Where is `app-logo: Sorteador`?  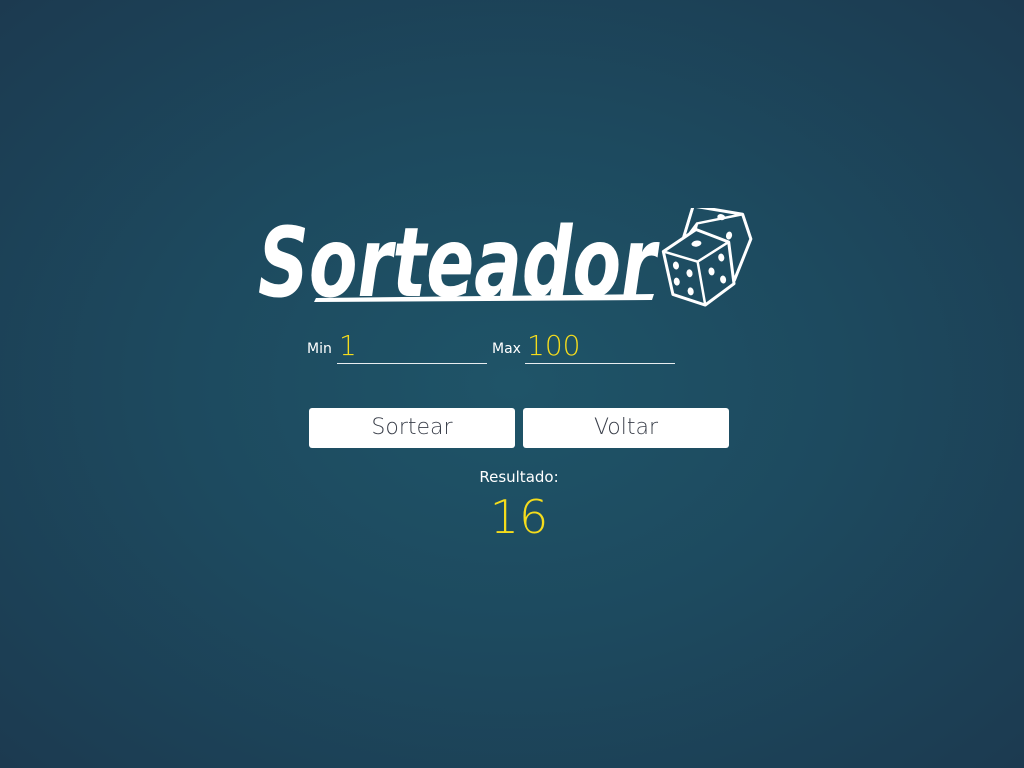 app-logo: Sorteador is located at coordinates (519, 247).